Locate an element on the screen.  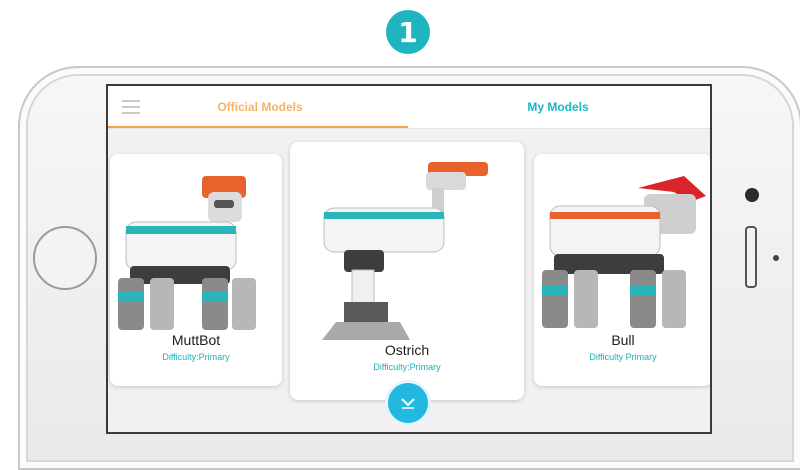
model-card-muttbot: MuttBot Difficulty:Primary is located at coordinates (196, 270).